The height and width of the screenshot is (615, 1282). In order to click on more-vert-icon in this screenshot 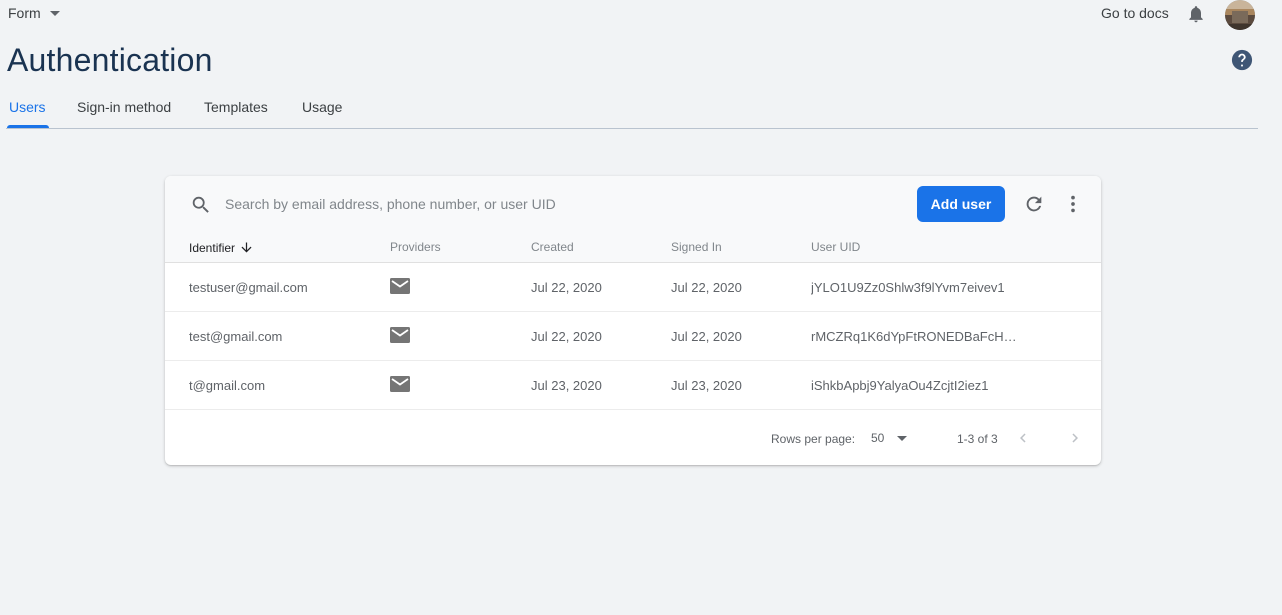, I will do `click(1073, 204)`.